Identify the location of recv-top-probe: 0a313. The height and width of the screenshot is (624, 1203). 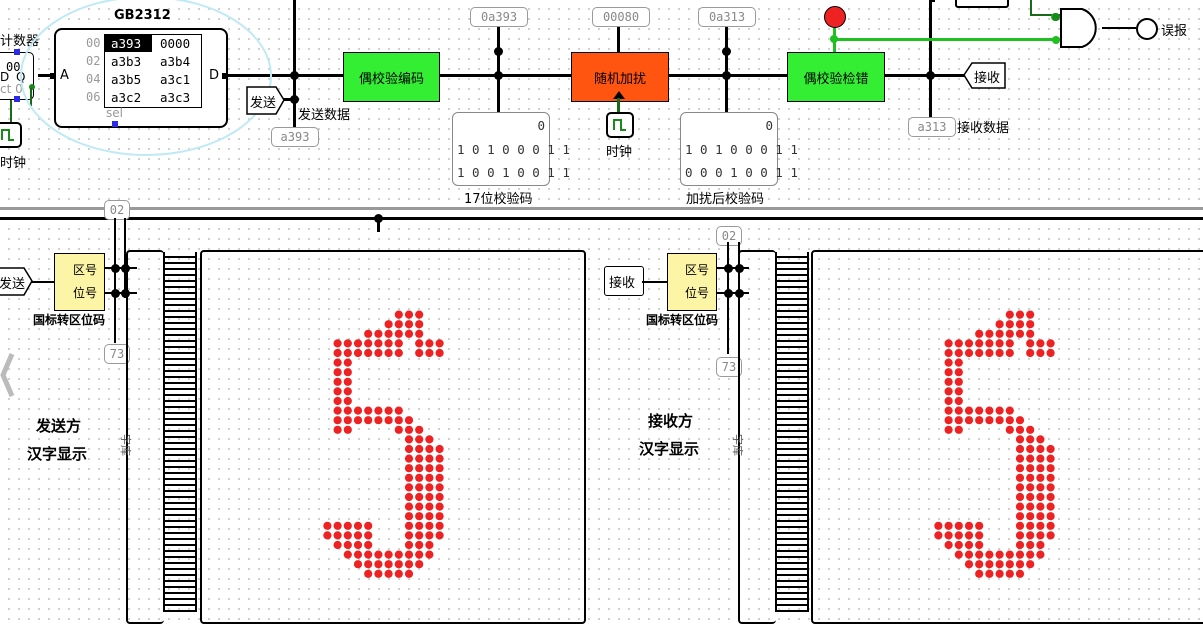
(727, 17).